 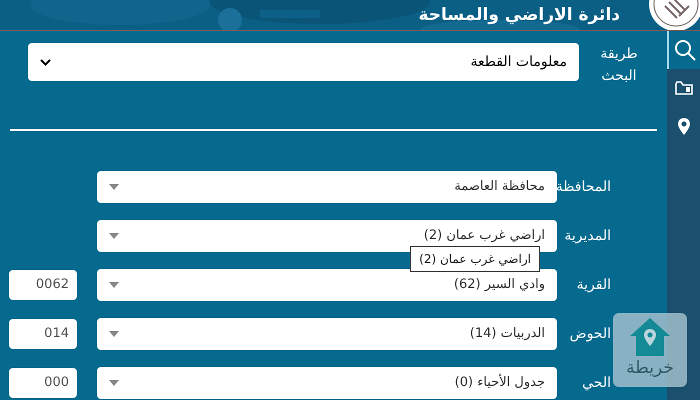 I want to click on search-icon, so click(x=685, y=50).